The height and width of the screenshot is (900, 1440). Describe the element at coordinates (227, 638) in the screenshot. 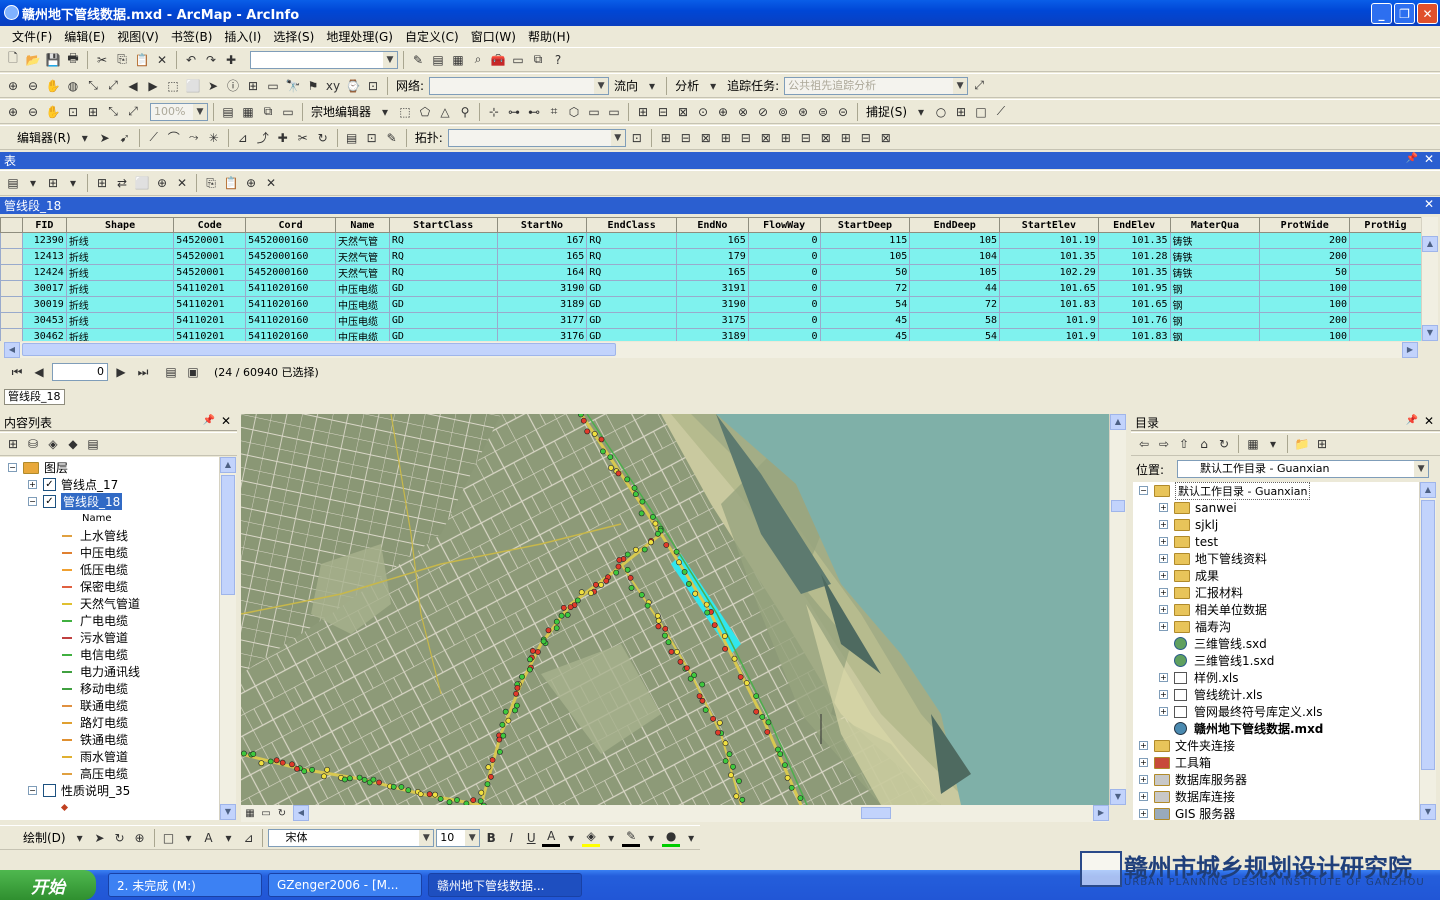

I see `toc-scrollbar: ▲ ▼` at that location.